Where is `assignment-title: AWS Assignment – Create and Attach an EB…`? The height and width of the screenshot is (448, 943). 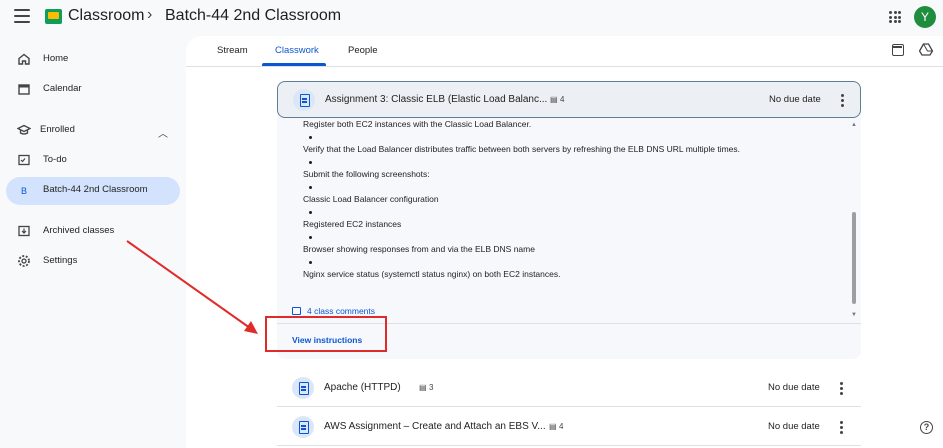 assignment-title: AWS Assignment – Create and Attach an EB… is located at coordinates (435, 426).